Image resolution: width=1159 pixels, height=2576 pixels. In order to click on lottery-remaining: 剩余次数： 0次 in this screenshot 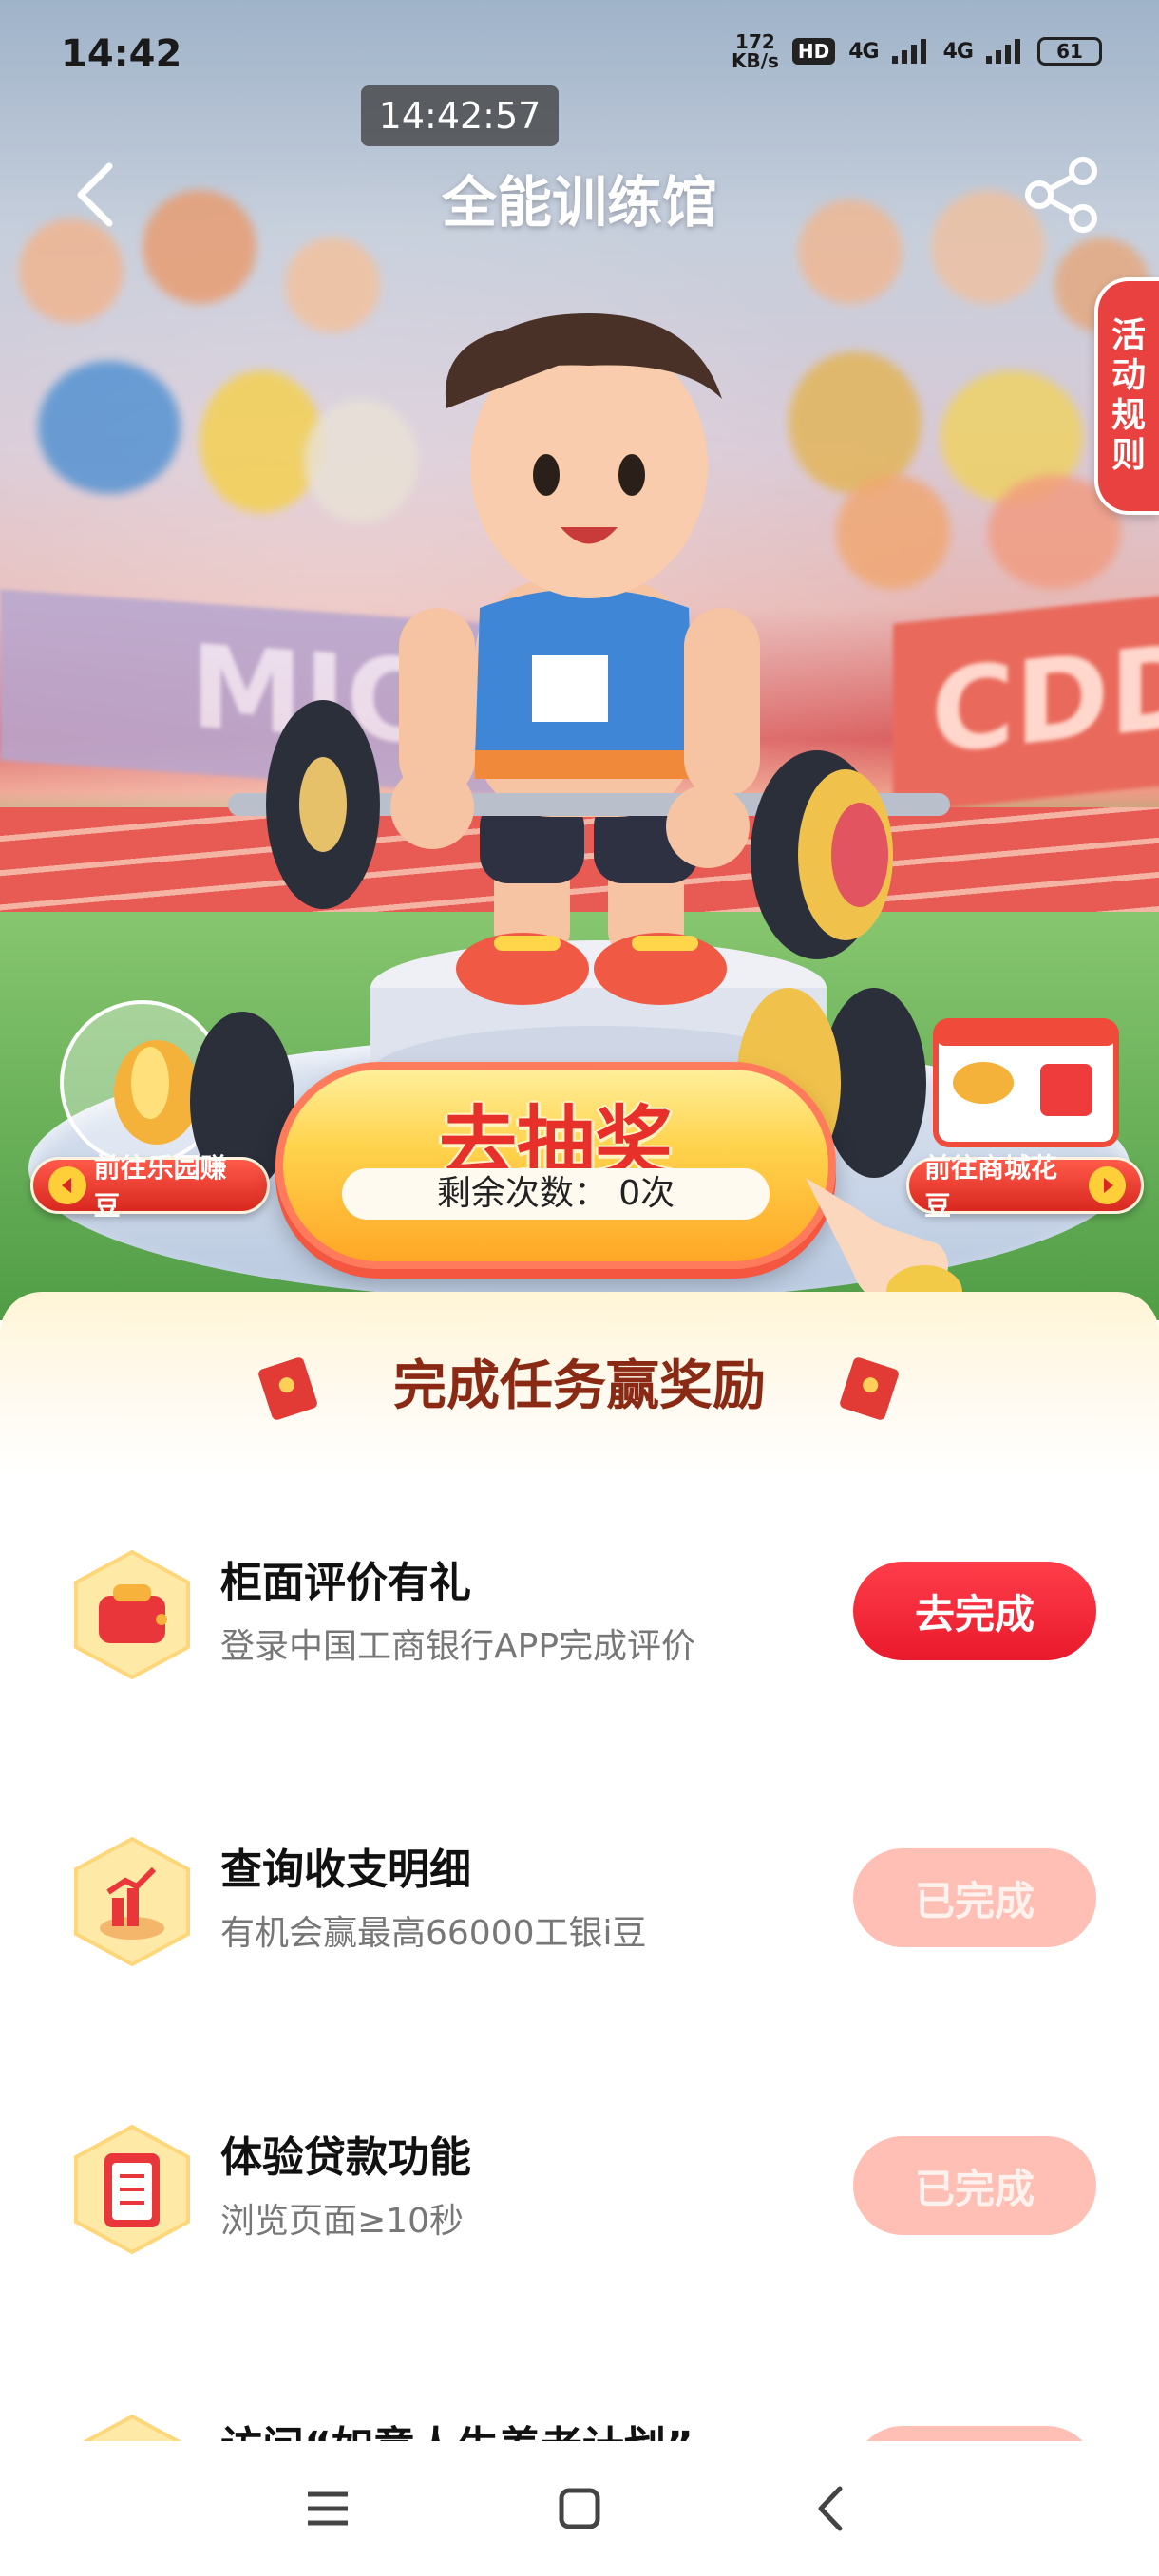, I will do `click(556, 1194)`.